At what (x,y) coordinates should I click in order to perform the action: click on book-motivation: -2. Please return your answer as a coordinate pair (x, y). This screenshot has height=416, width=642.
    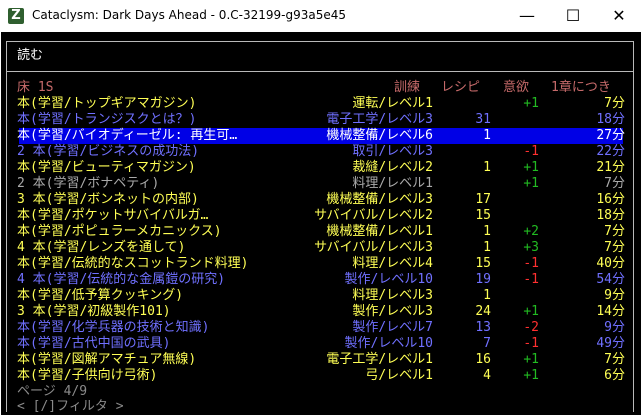
    Looking at the image, I should click on (531, 327).